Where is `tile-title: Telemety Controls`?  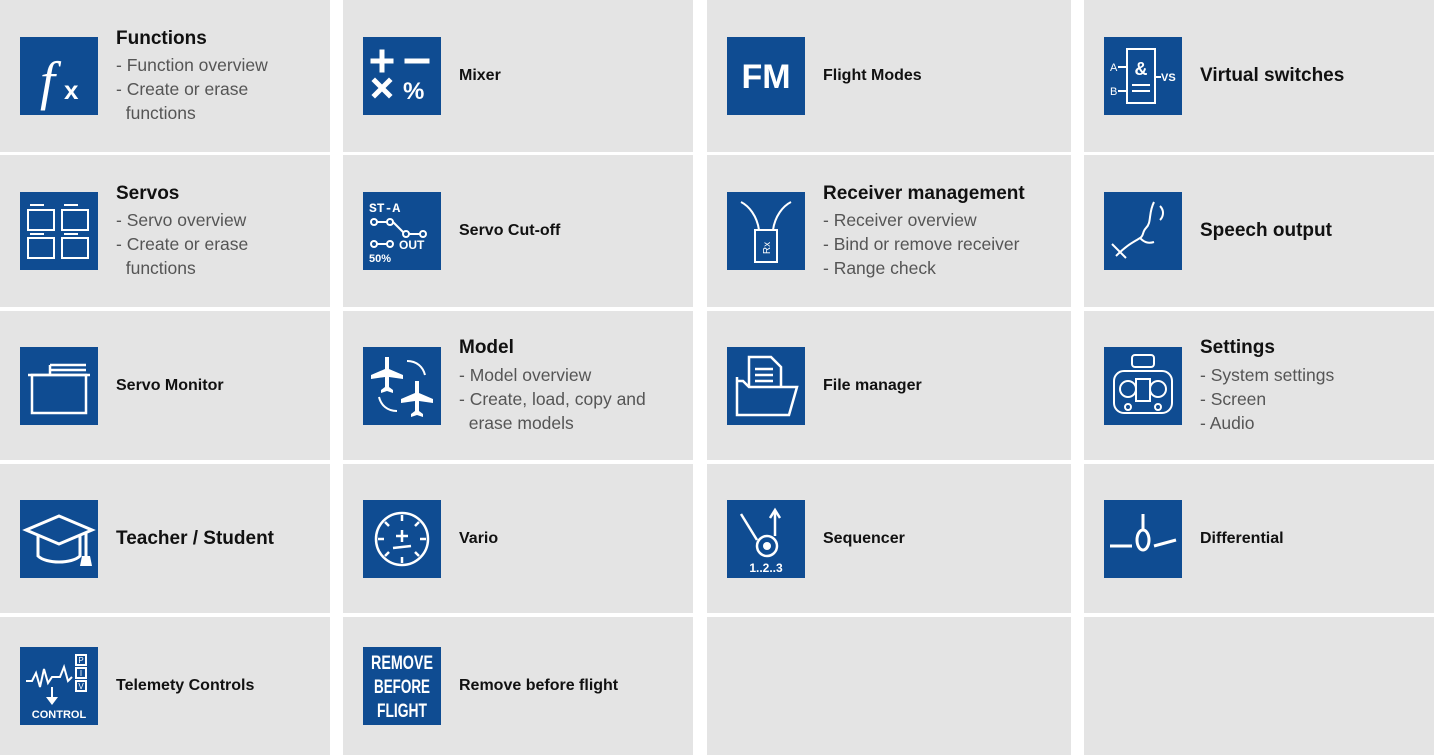 tile-title: Telemety Controls is located at coordinates (185, 685).